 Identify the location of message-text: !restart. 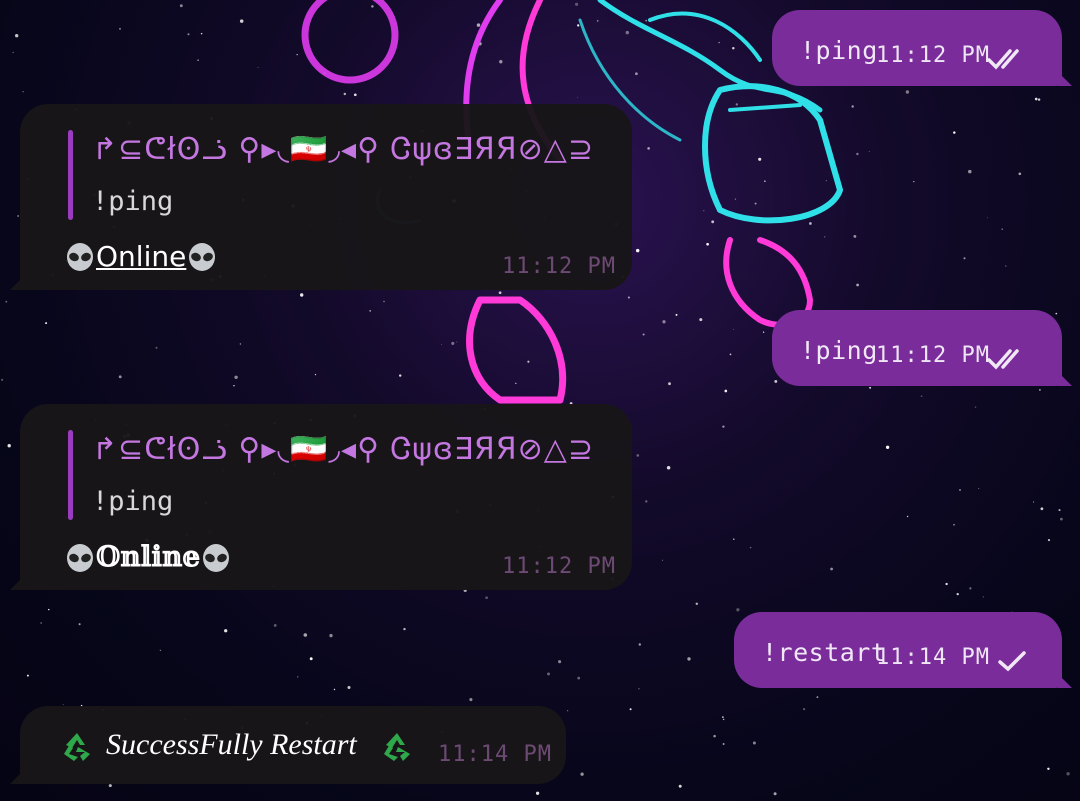
(824, 652).